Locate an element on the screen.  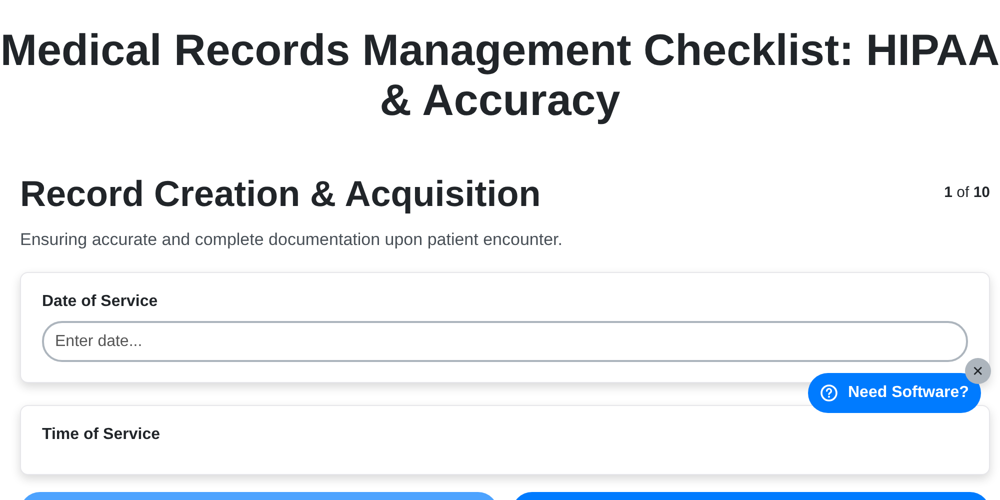
field-label: Date of Service is located at coordinates (100, 302).